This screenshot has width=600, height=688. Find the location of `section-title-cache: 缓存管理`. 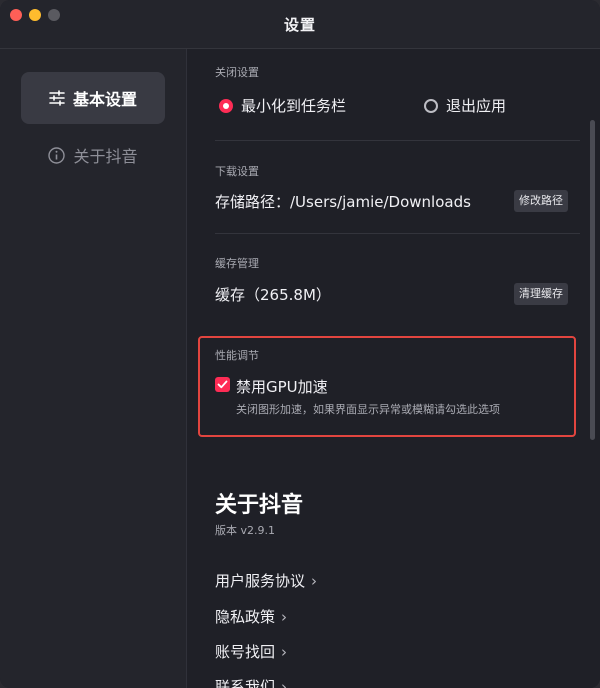

section-title-cache: 缓存管理 is located at coordinates (237, 263).